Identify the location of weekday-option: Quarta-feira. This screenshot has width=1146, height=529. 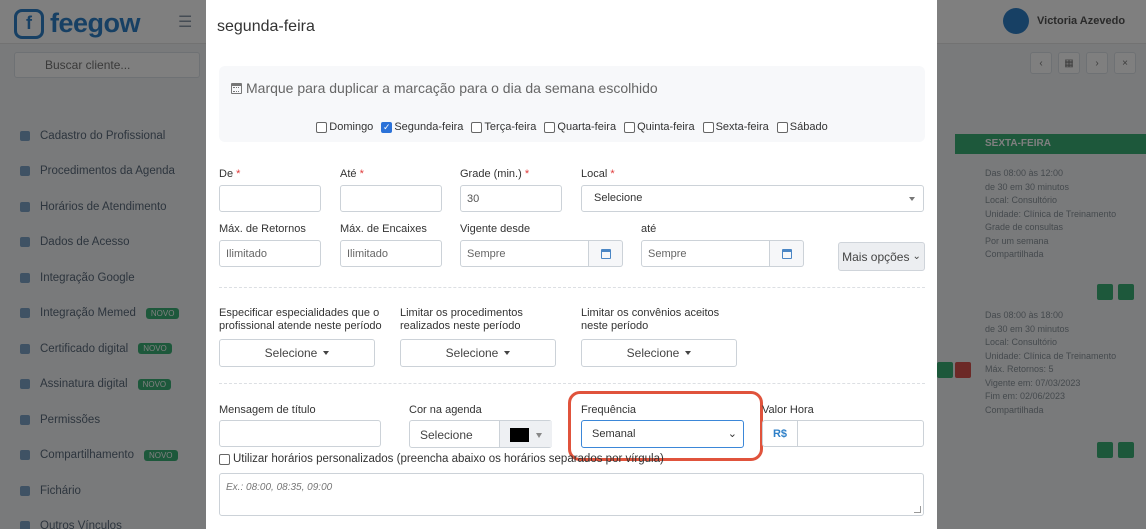
(580, 127).